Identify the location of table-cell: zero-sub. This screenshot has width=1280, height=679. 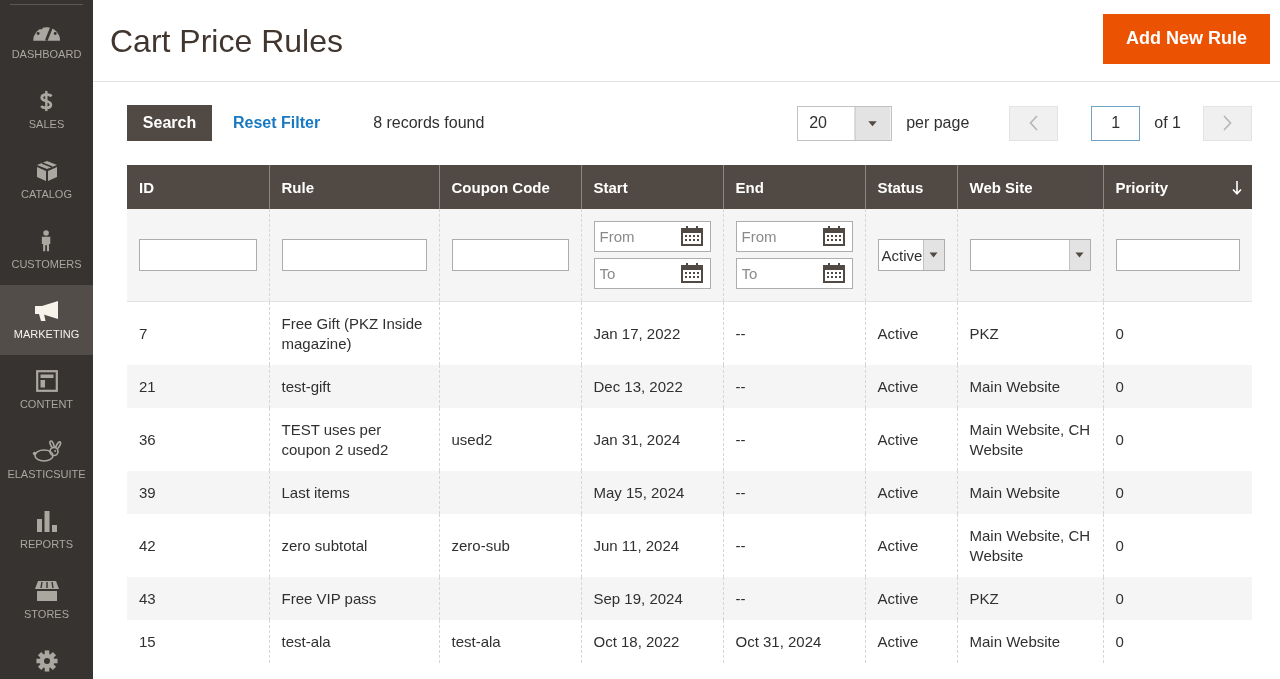
(510, 545).